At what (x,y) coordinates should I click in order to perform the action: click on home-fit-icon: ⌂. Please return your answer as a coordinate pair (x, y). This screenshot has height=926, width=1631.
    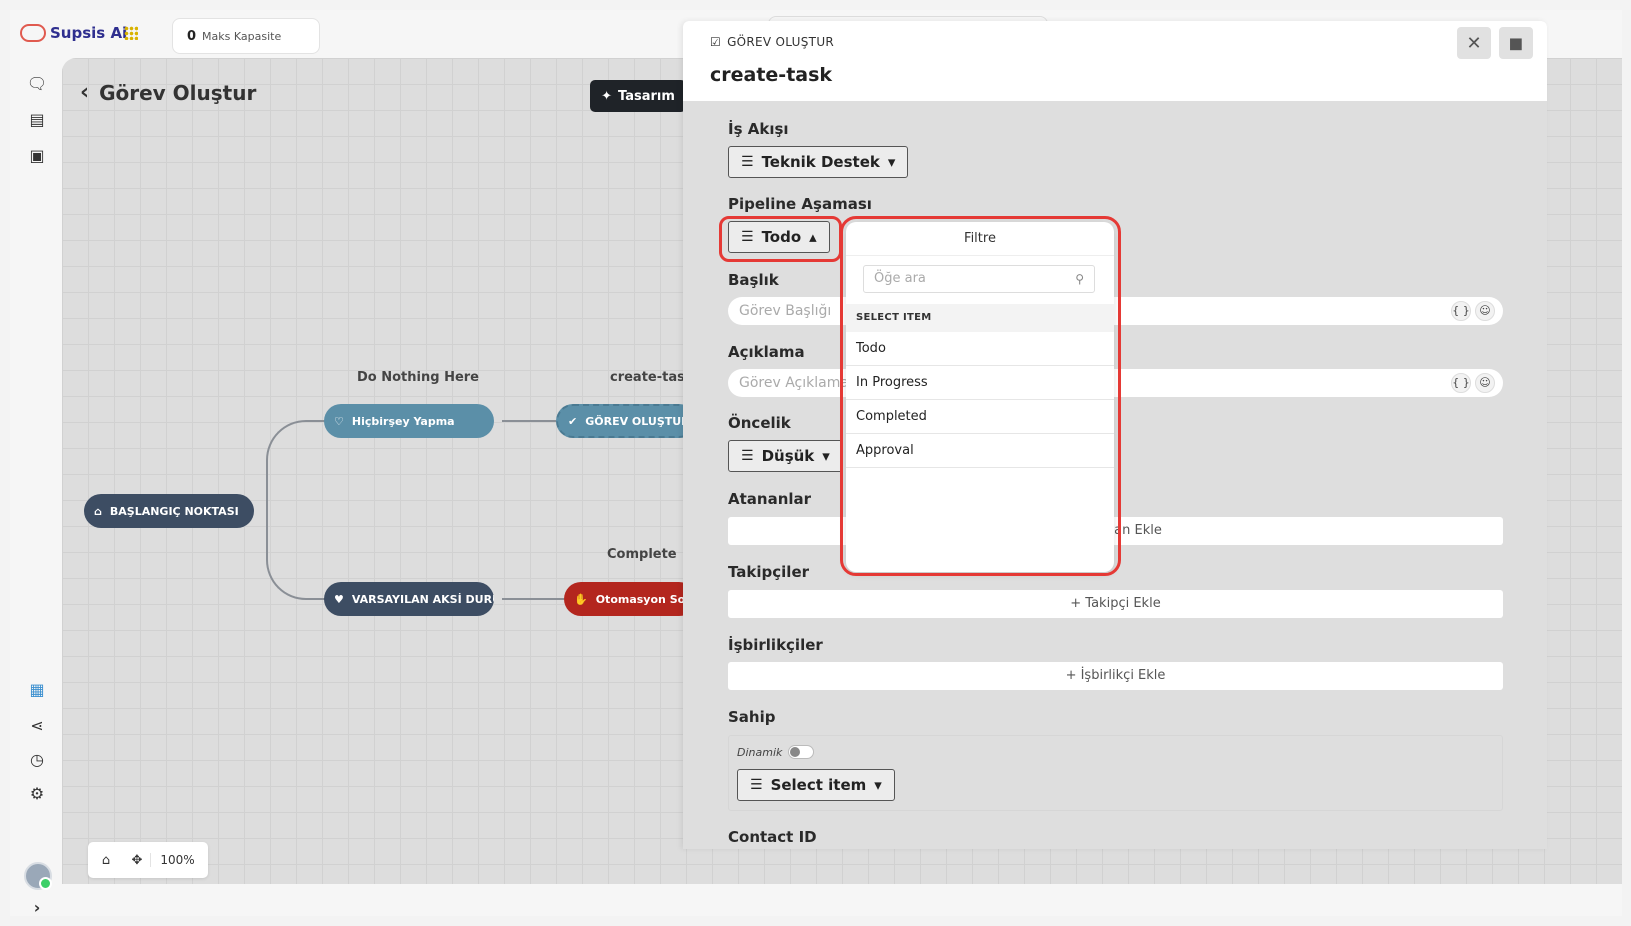
    Looking at the image, I should click on (106, 860).